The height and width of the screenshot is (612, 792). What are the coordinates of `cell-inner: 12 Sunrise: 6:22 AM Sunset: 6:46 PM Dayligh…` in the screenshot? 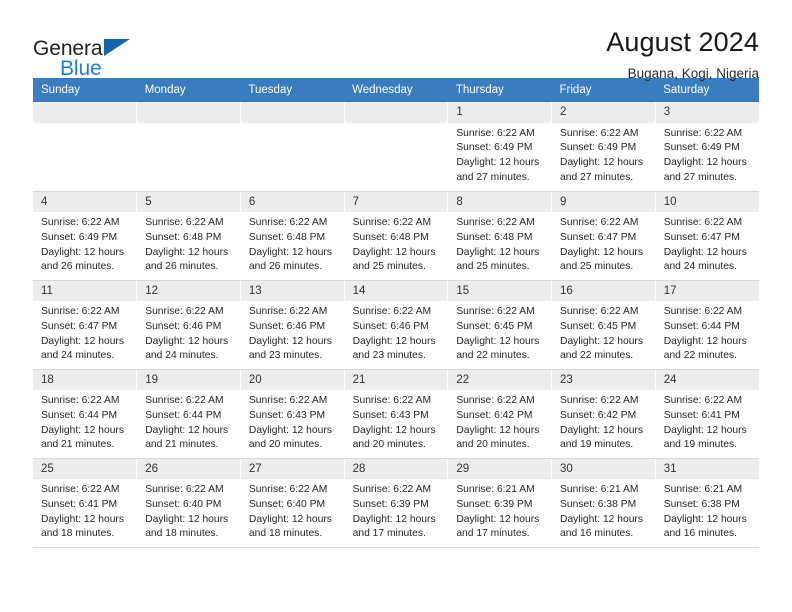 It's located at (188, 324).